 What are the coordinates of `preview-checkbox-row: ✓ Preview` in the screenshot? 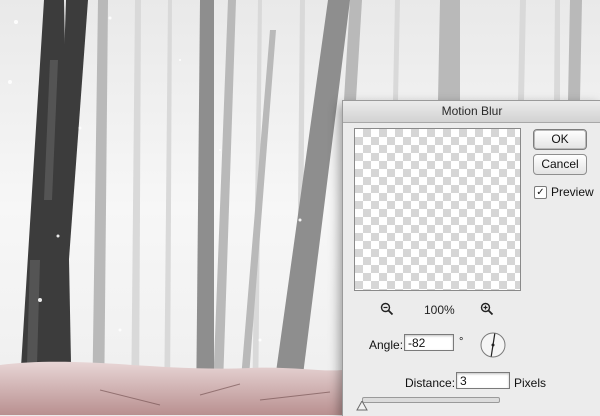 It's located at (564, 192).